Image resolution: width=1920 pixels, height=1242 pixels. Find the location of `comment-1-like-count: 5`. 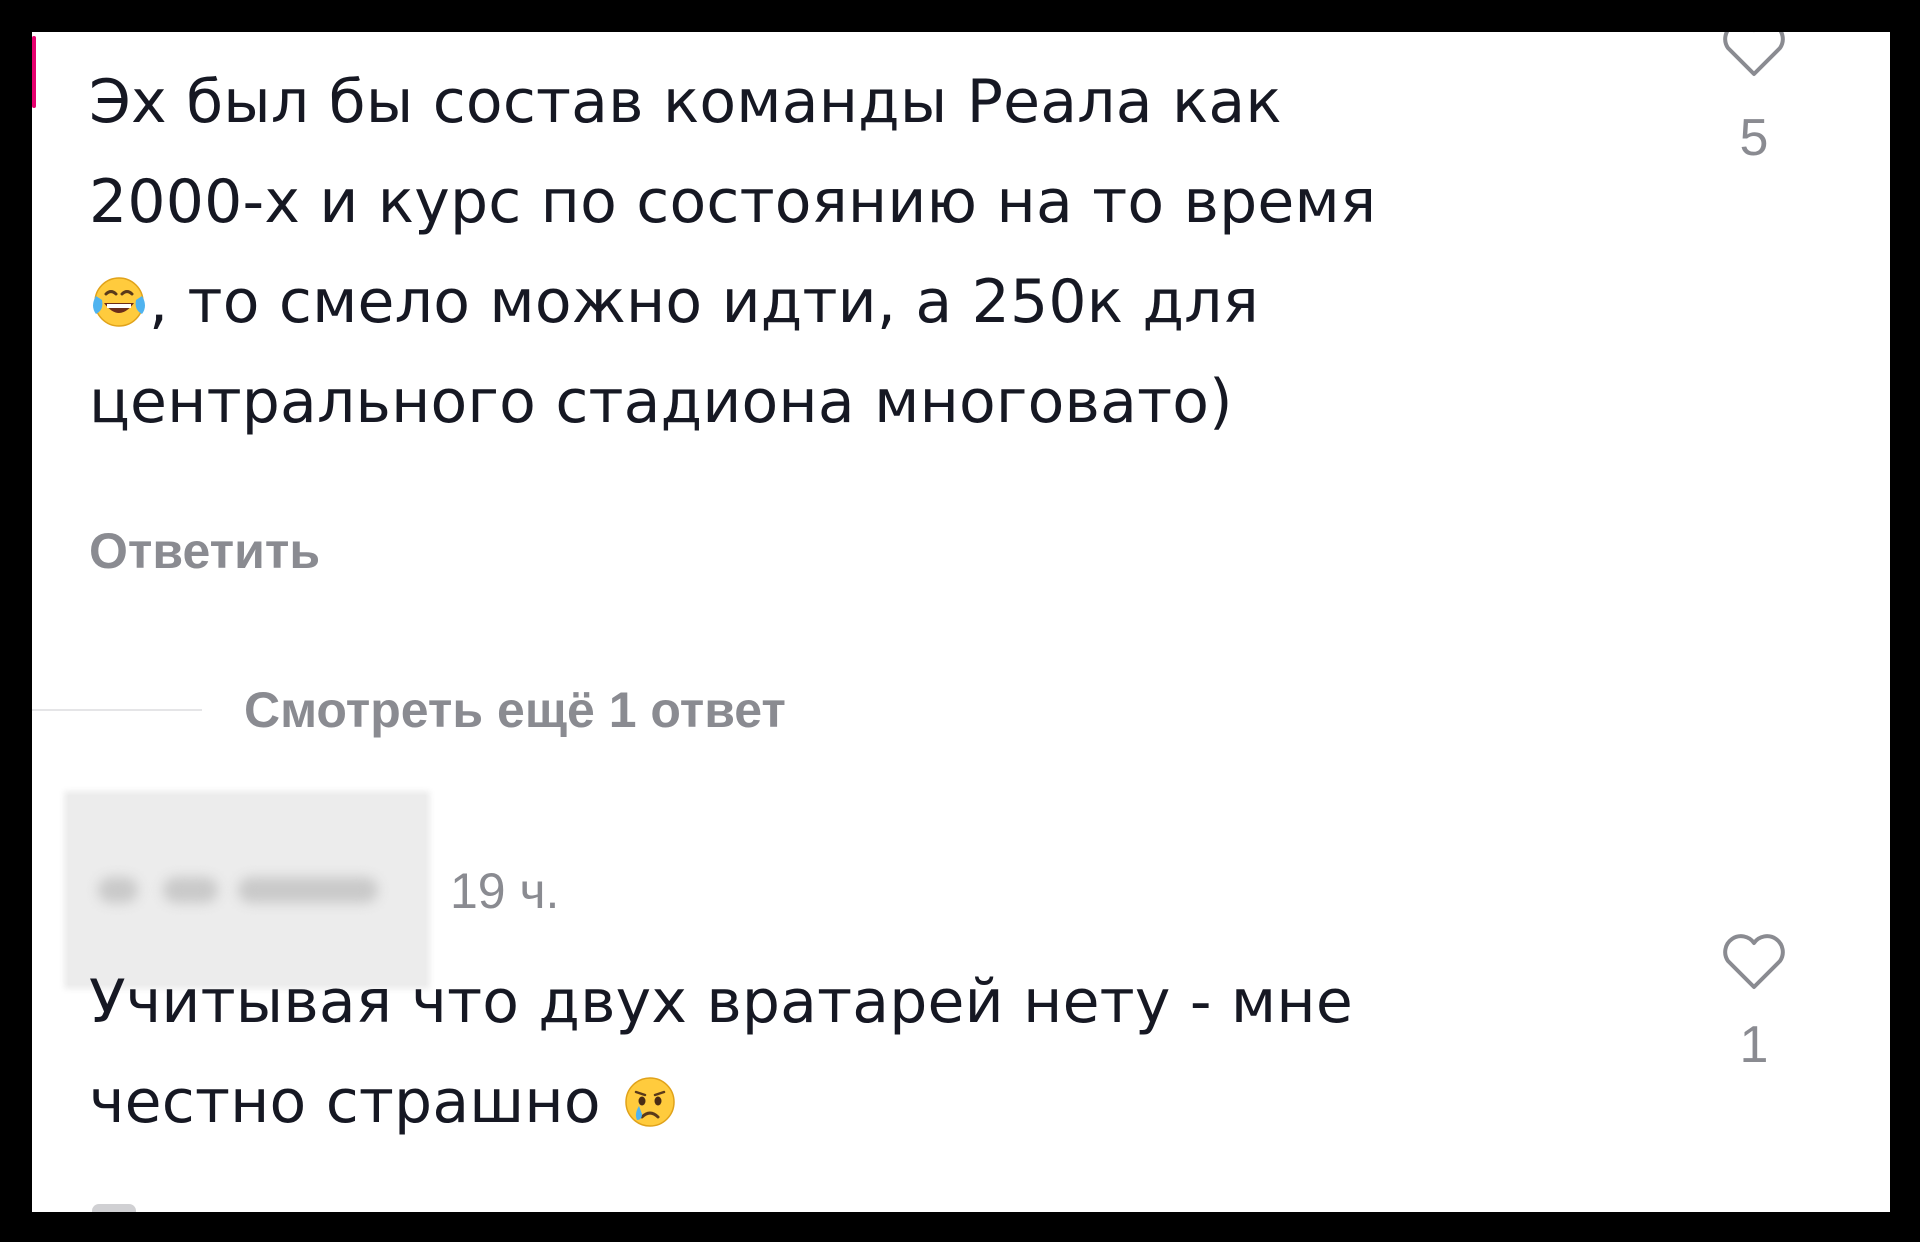

comment-1-like-count: 5 is located at coordinates (1754, 138).